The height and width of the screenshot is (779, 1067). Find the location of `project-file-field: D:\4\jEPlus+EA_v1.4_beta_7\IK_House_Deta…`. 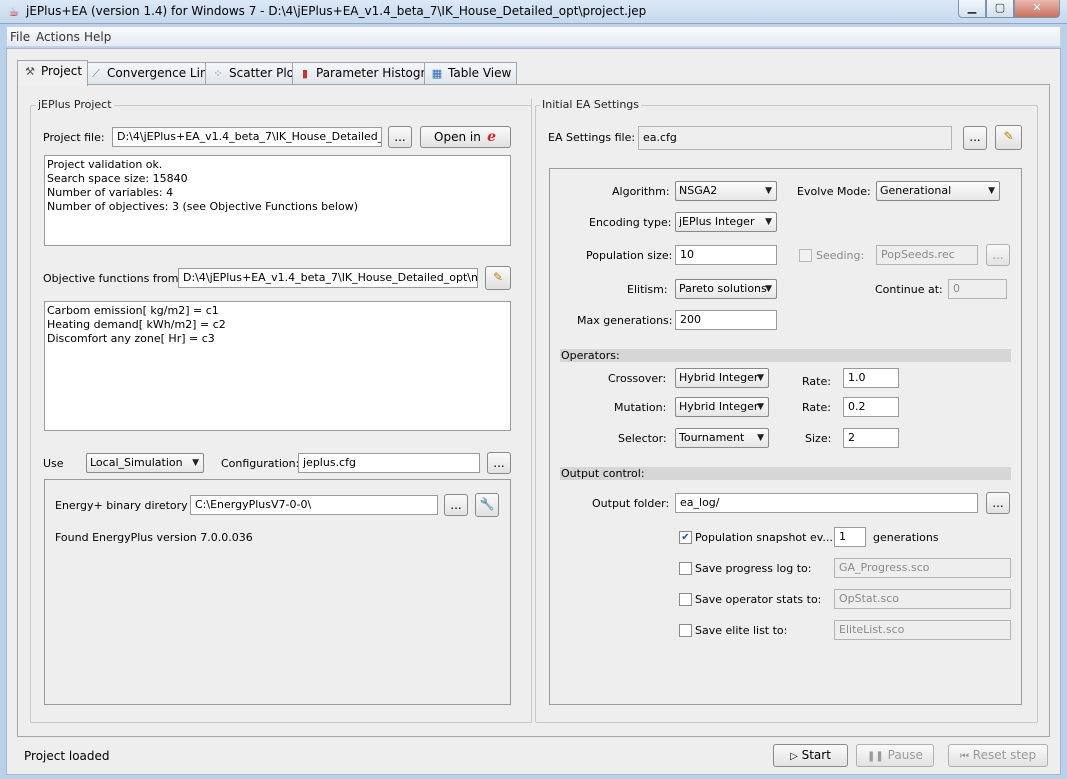

project-file-field: D:\4\jEPlus+EA_v1.4_beta_7\IK_House_Deta… is located at coordinates (247, 137).